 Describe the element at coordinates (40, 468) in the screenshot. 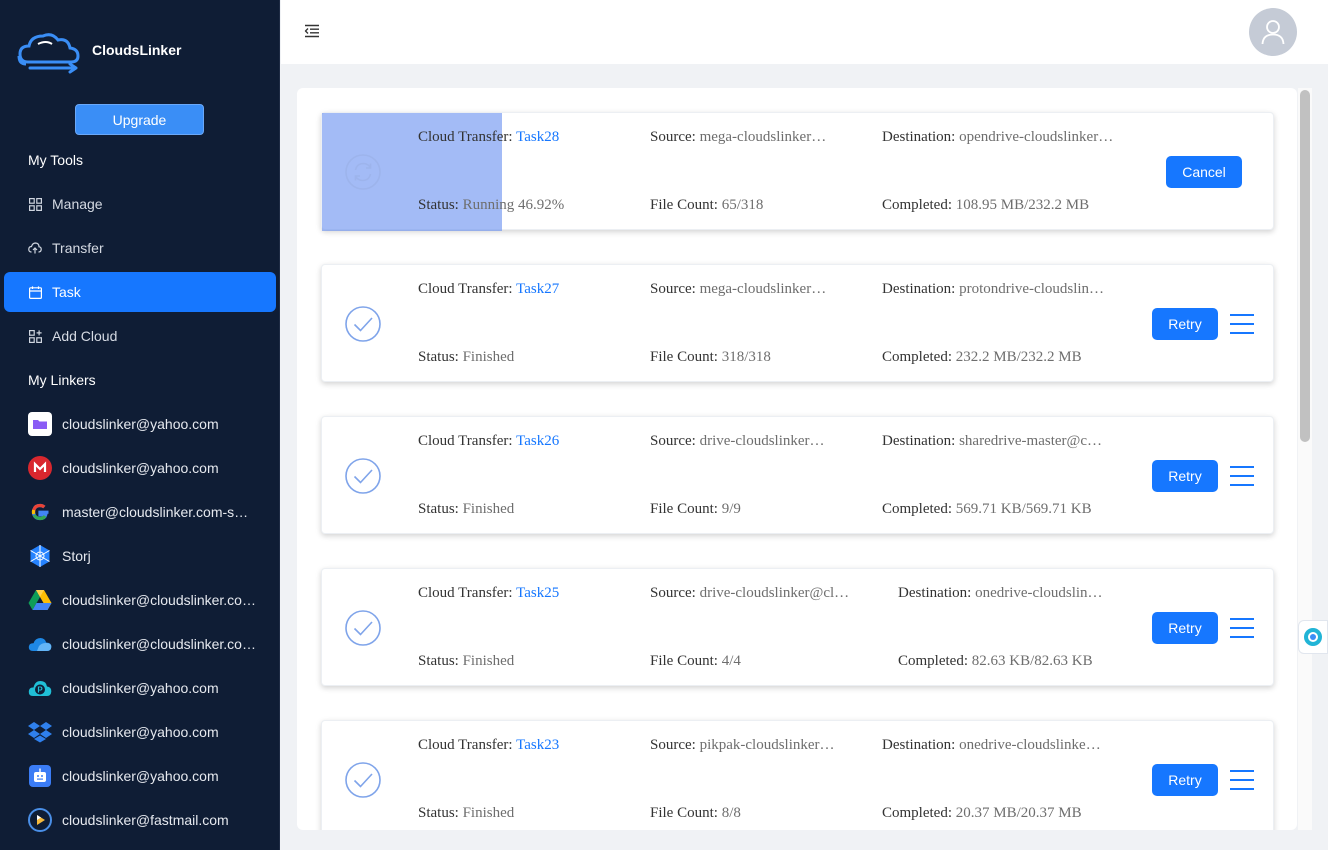

I see `mega-icon` at that location.